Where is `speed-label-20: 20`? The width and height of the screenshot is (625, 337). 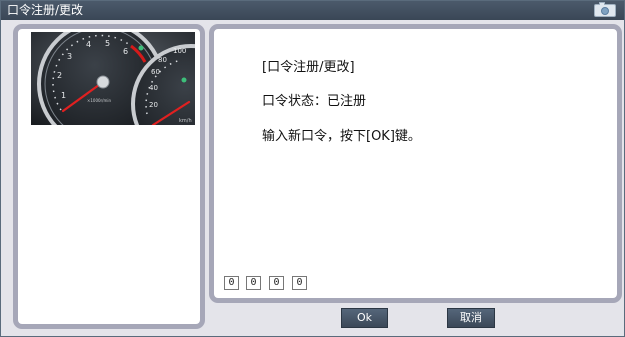
speed-label-20: 20 is located at coordinates (153, 105).